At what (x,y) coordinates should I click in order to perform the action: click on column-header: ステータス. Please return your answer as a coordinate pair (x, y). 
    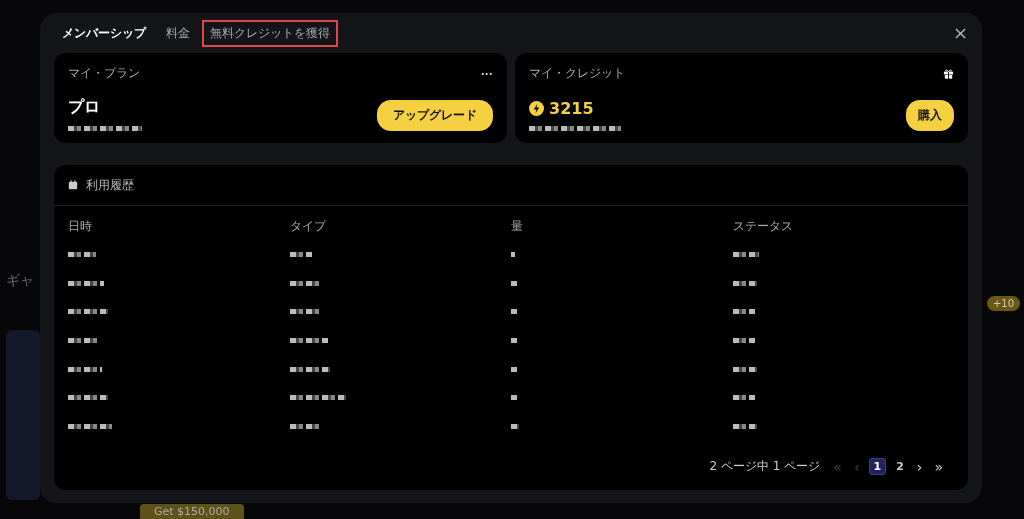
    Looking at the image, I should click on (763, 226).